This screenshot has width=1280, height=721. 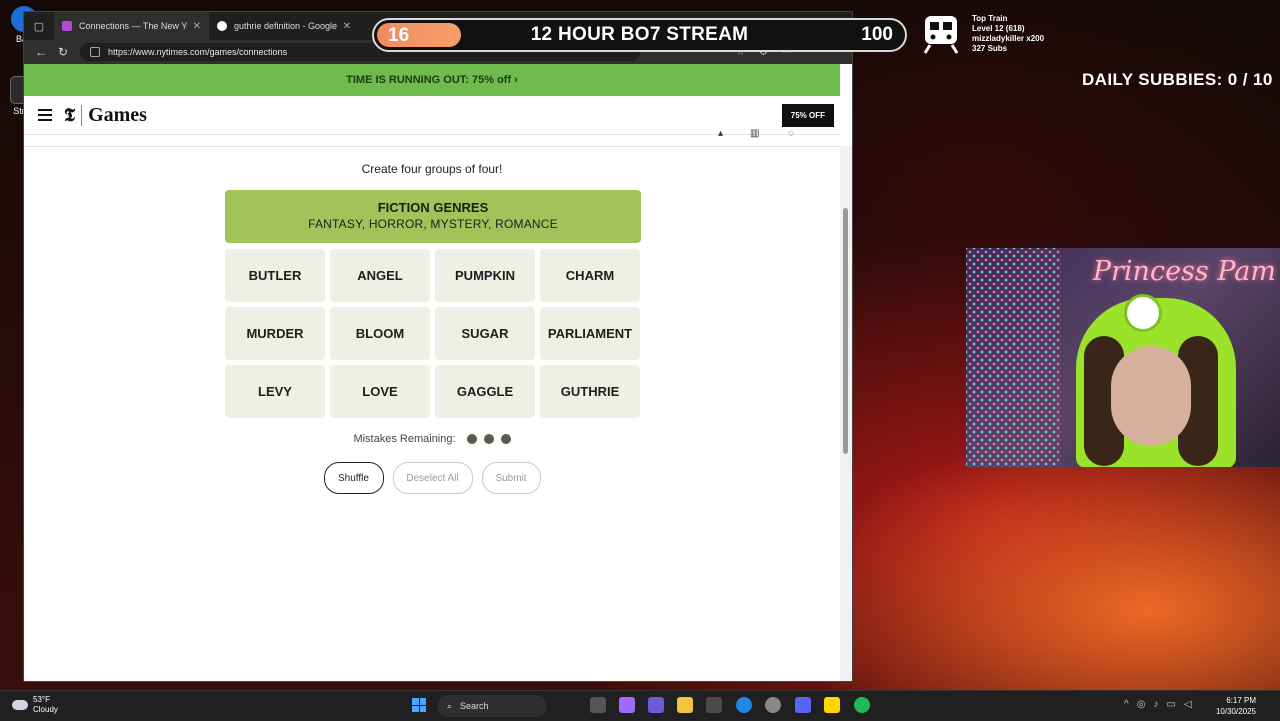 What do you see at coordinates (222, 26) in the screenshot?
I see `google-favicon-icon` at bounding box center [222, 26].